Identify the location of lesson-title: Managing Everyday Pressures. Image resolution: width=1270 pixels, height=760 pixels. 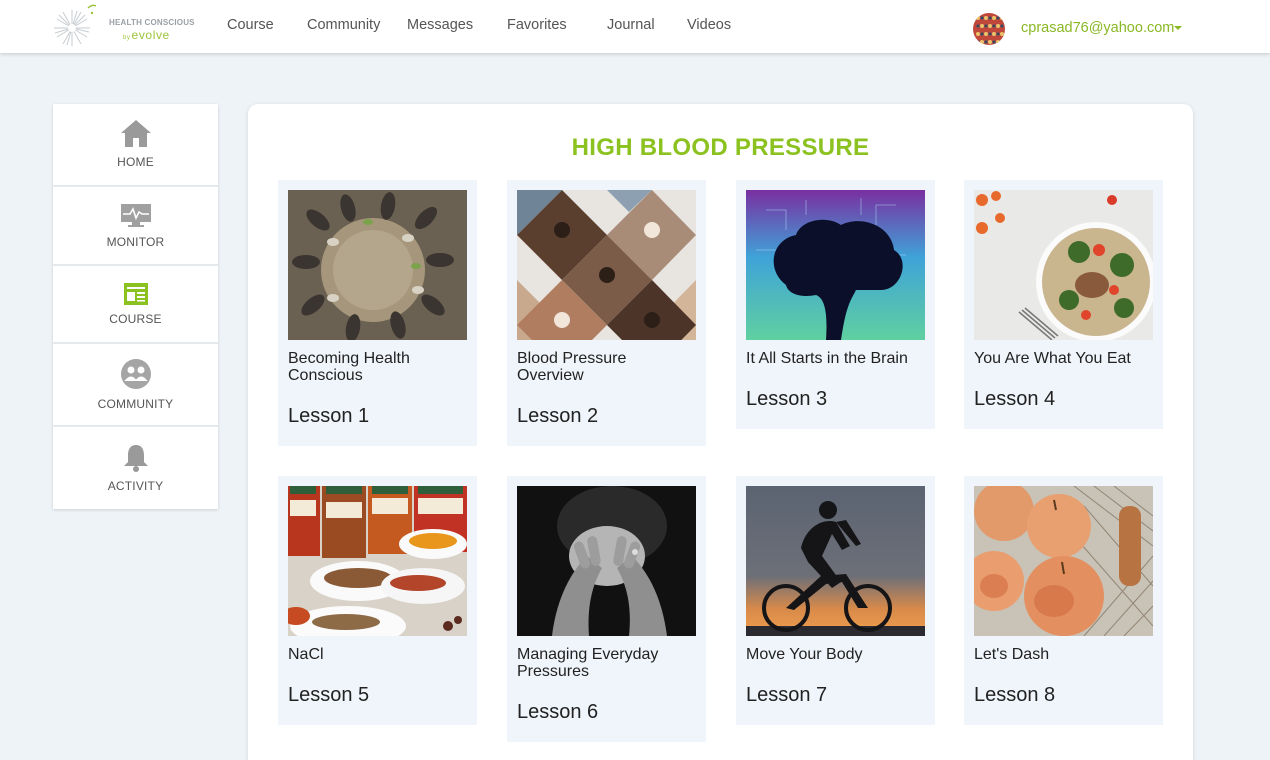
(588, 663).